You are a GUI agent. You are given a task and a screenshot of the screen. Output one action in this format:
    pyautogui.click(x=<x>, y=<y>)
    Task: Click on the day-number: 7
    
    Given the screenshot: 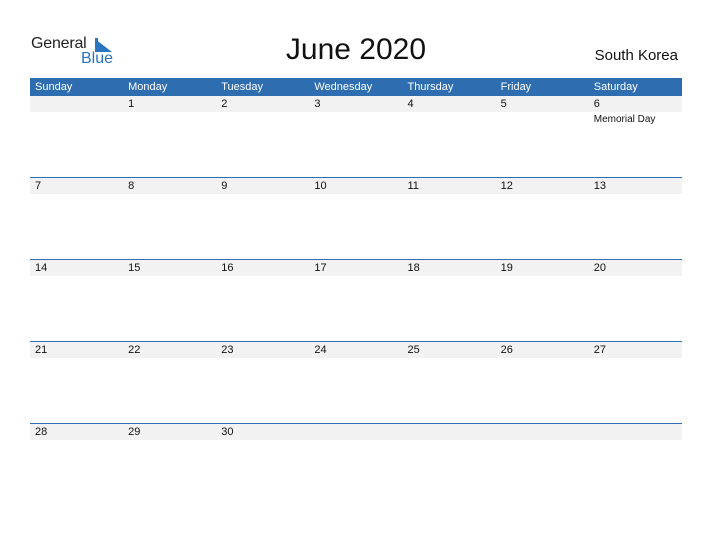 What is the action you would take?
    pyautogui.click(x=38, y=186)
    